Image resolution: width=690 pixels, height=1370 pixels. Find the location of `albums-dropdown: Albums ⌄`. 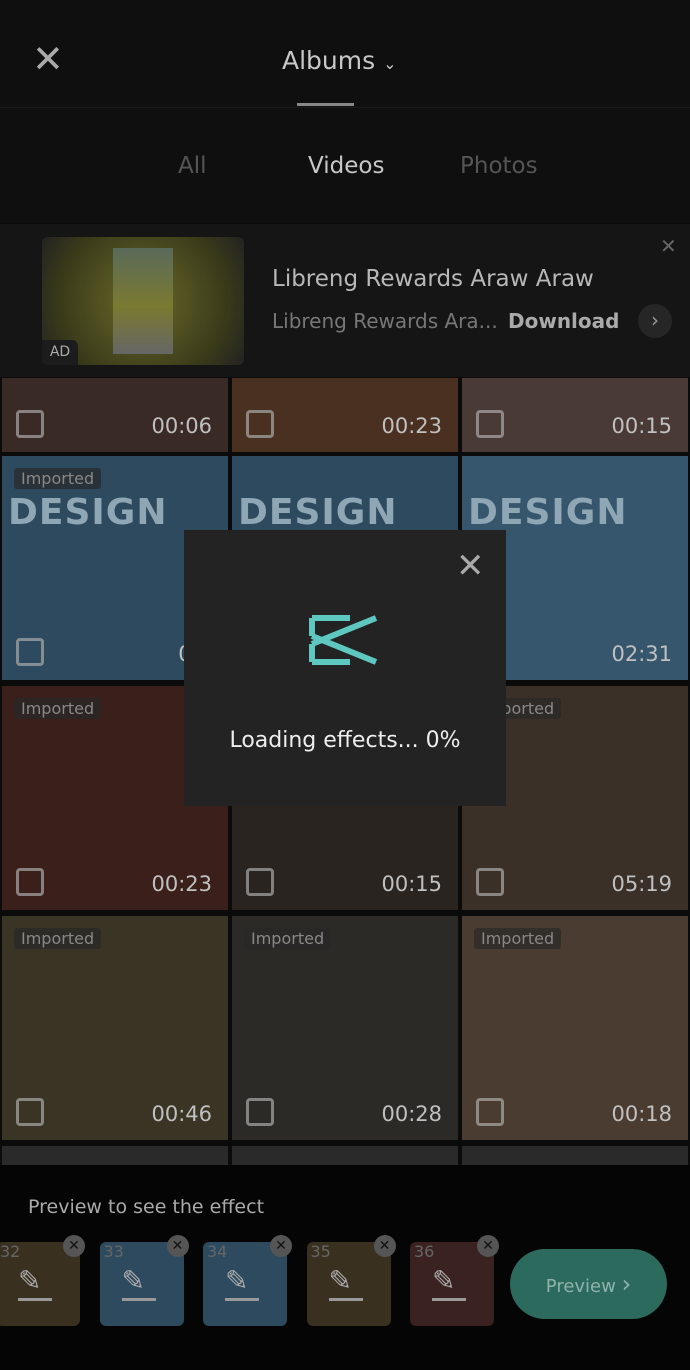

albums-dropdown: Albums ⌄ is located at coordinates (339, 60).